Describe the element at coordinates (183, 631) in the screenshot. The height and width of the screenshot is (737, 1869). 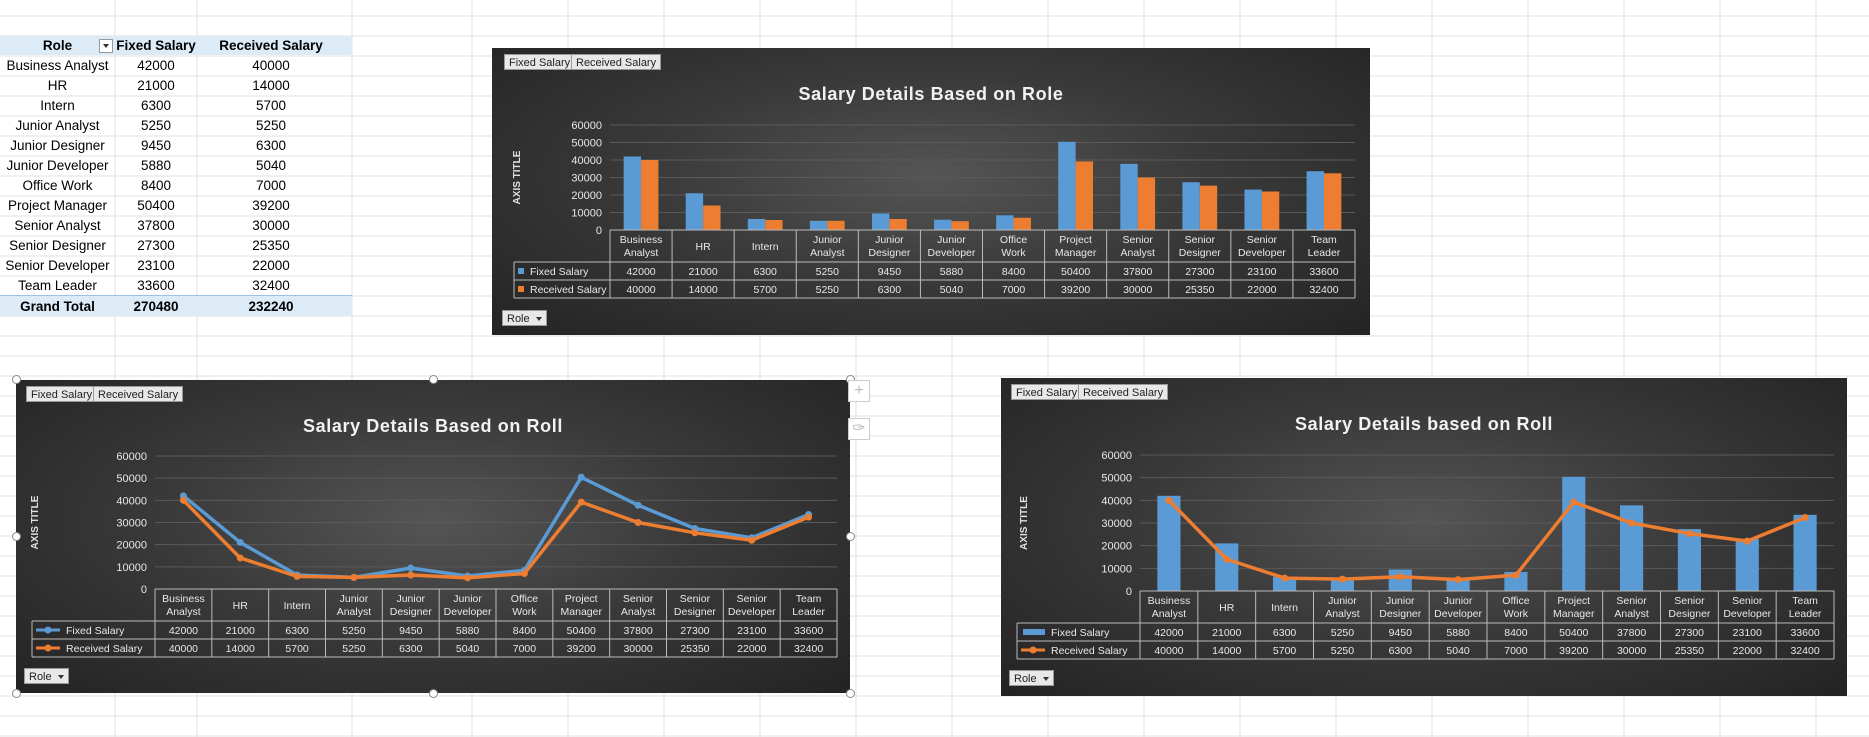
I see `data-table-value: 42000` at that location.